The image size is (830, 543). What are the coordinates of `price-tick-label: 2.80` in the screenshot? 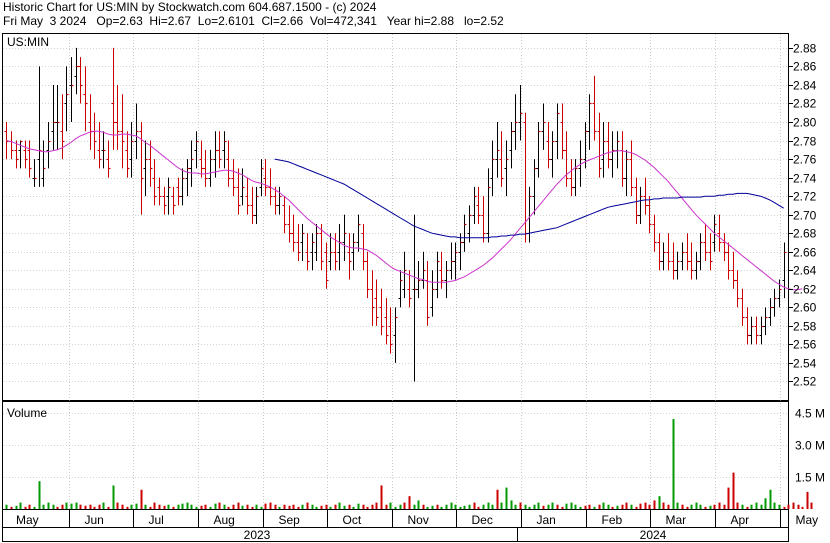 It's located at (805, 123).